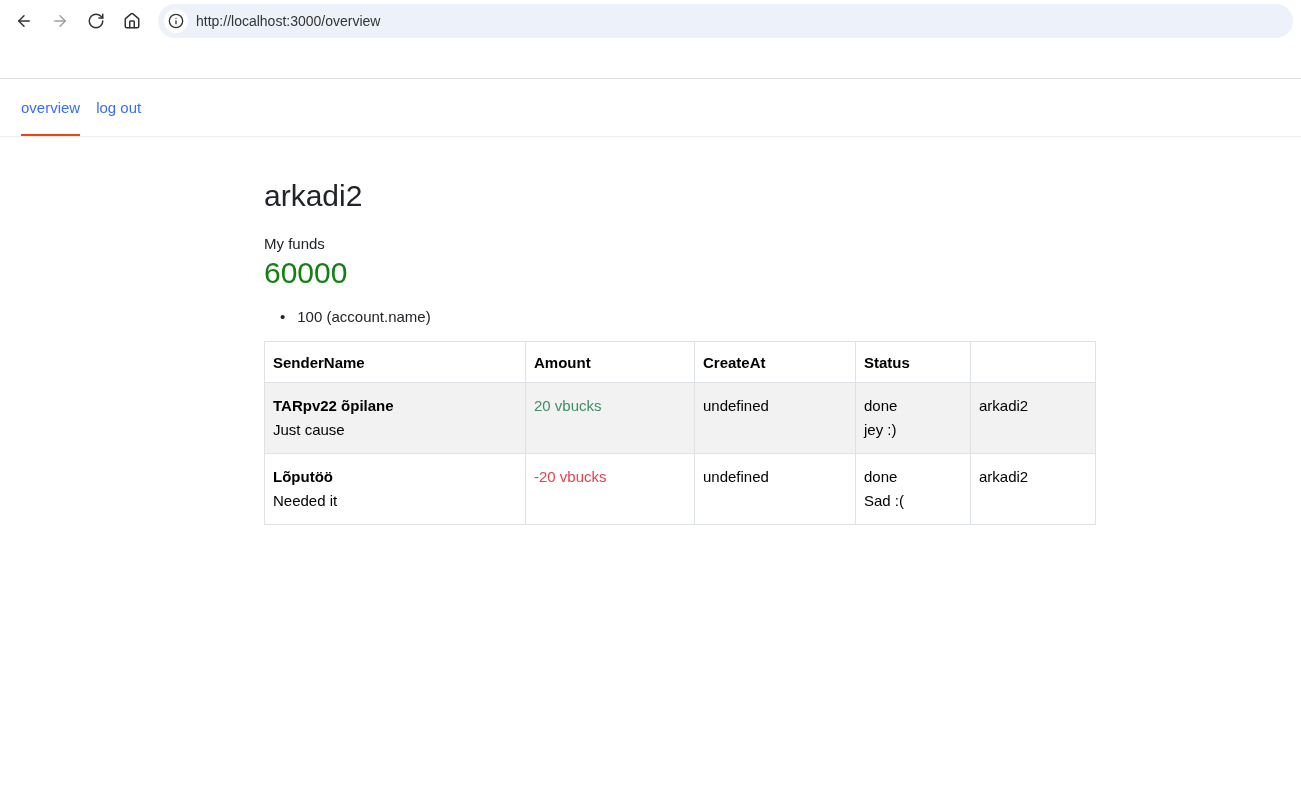 The height and width of the screenshot is (800, 1301). I want to click on column-header: Amount, so click(610, 362).